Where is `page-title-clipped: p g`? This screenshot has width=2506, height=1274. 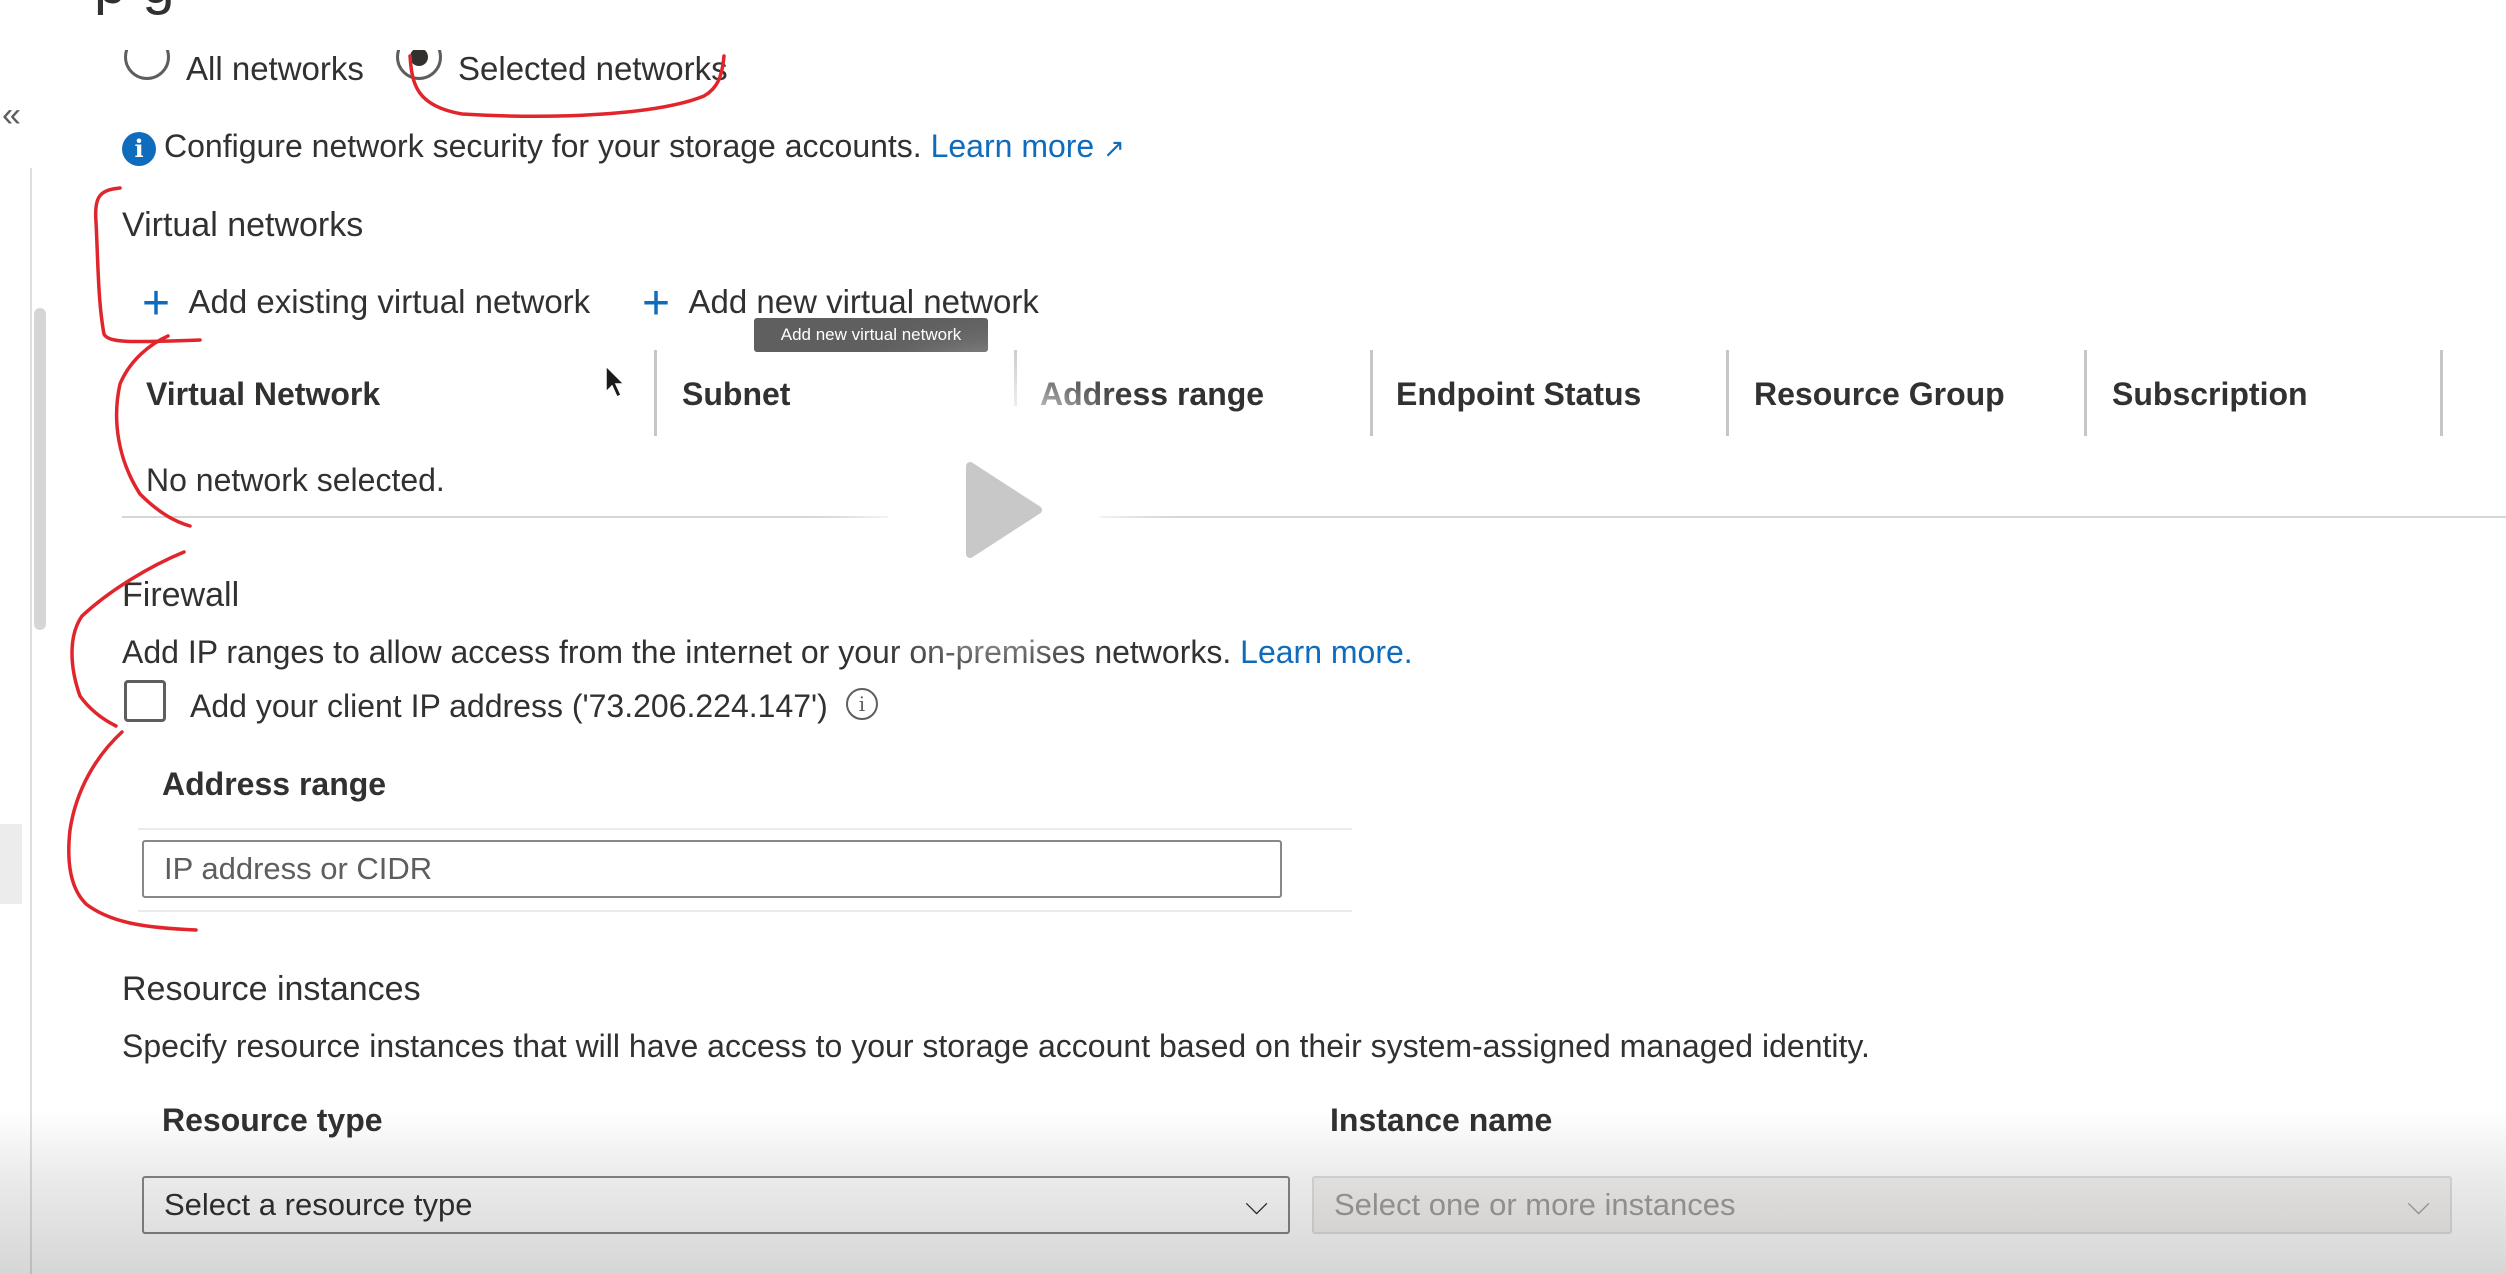
page-title-clipped: p g is located at coordinates (134, 8).